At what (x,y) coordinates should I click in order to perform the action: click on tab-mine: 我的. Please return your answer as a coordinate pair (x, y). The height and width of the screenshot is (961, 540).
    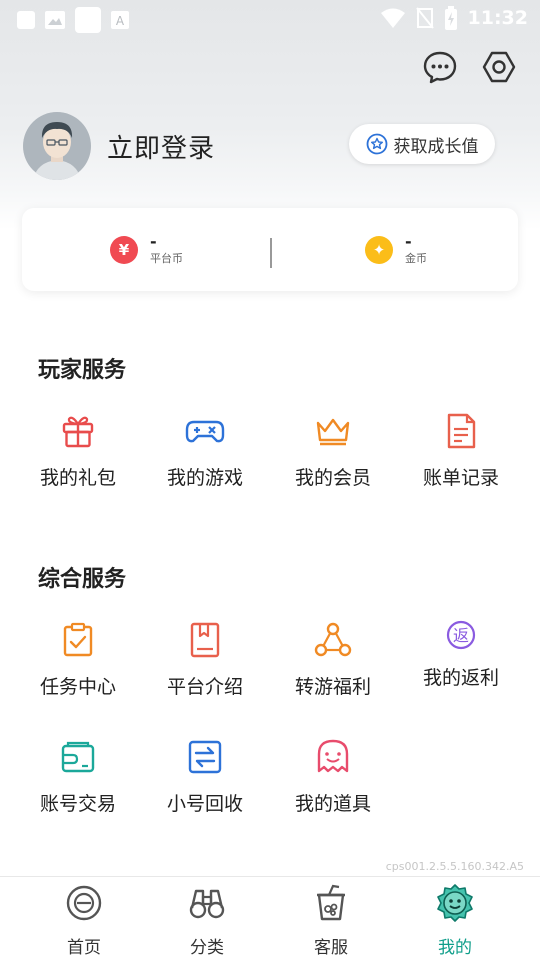
    Looking at the image, I should click on (455, 920).